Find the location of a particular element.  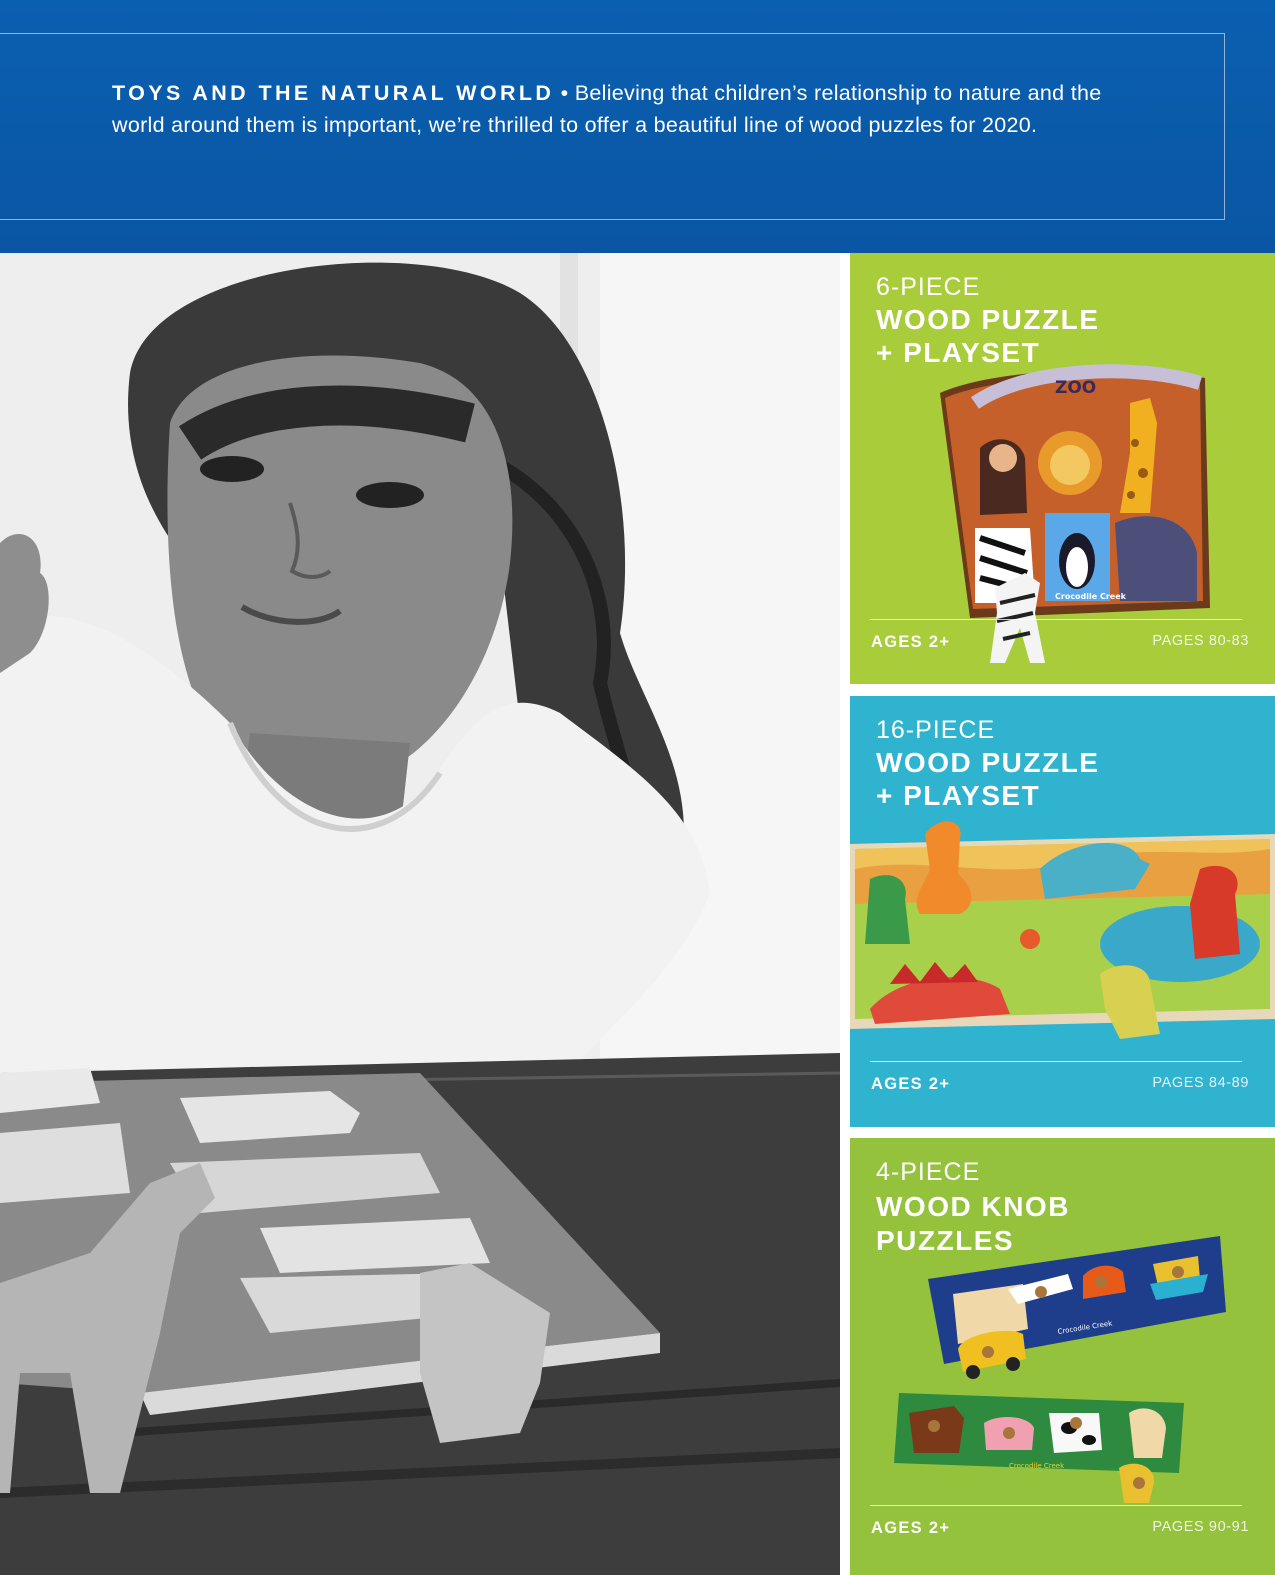

zoo-puzzle-image: ZOO Crocodile Creek is located at coordinates (1075, 513).